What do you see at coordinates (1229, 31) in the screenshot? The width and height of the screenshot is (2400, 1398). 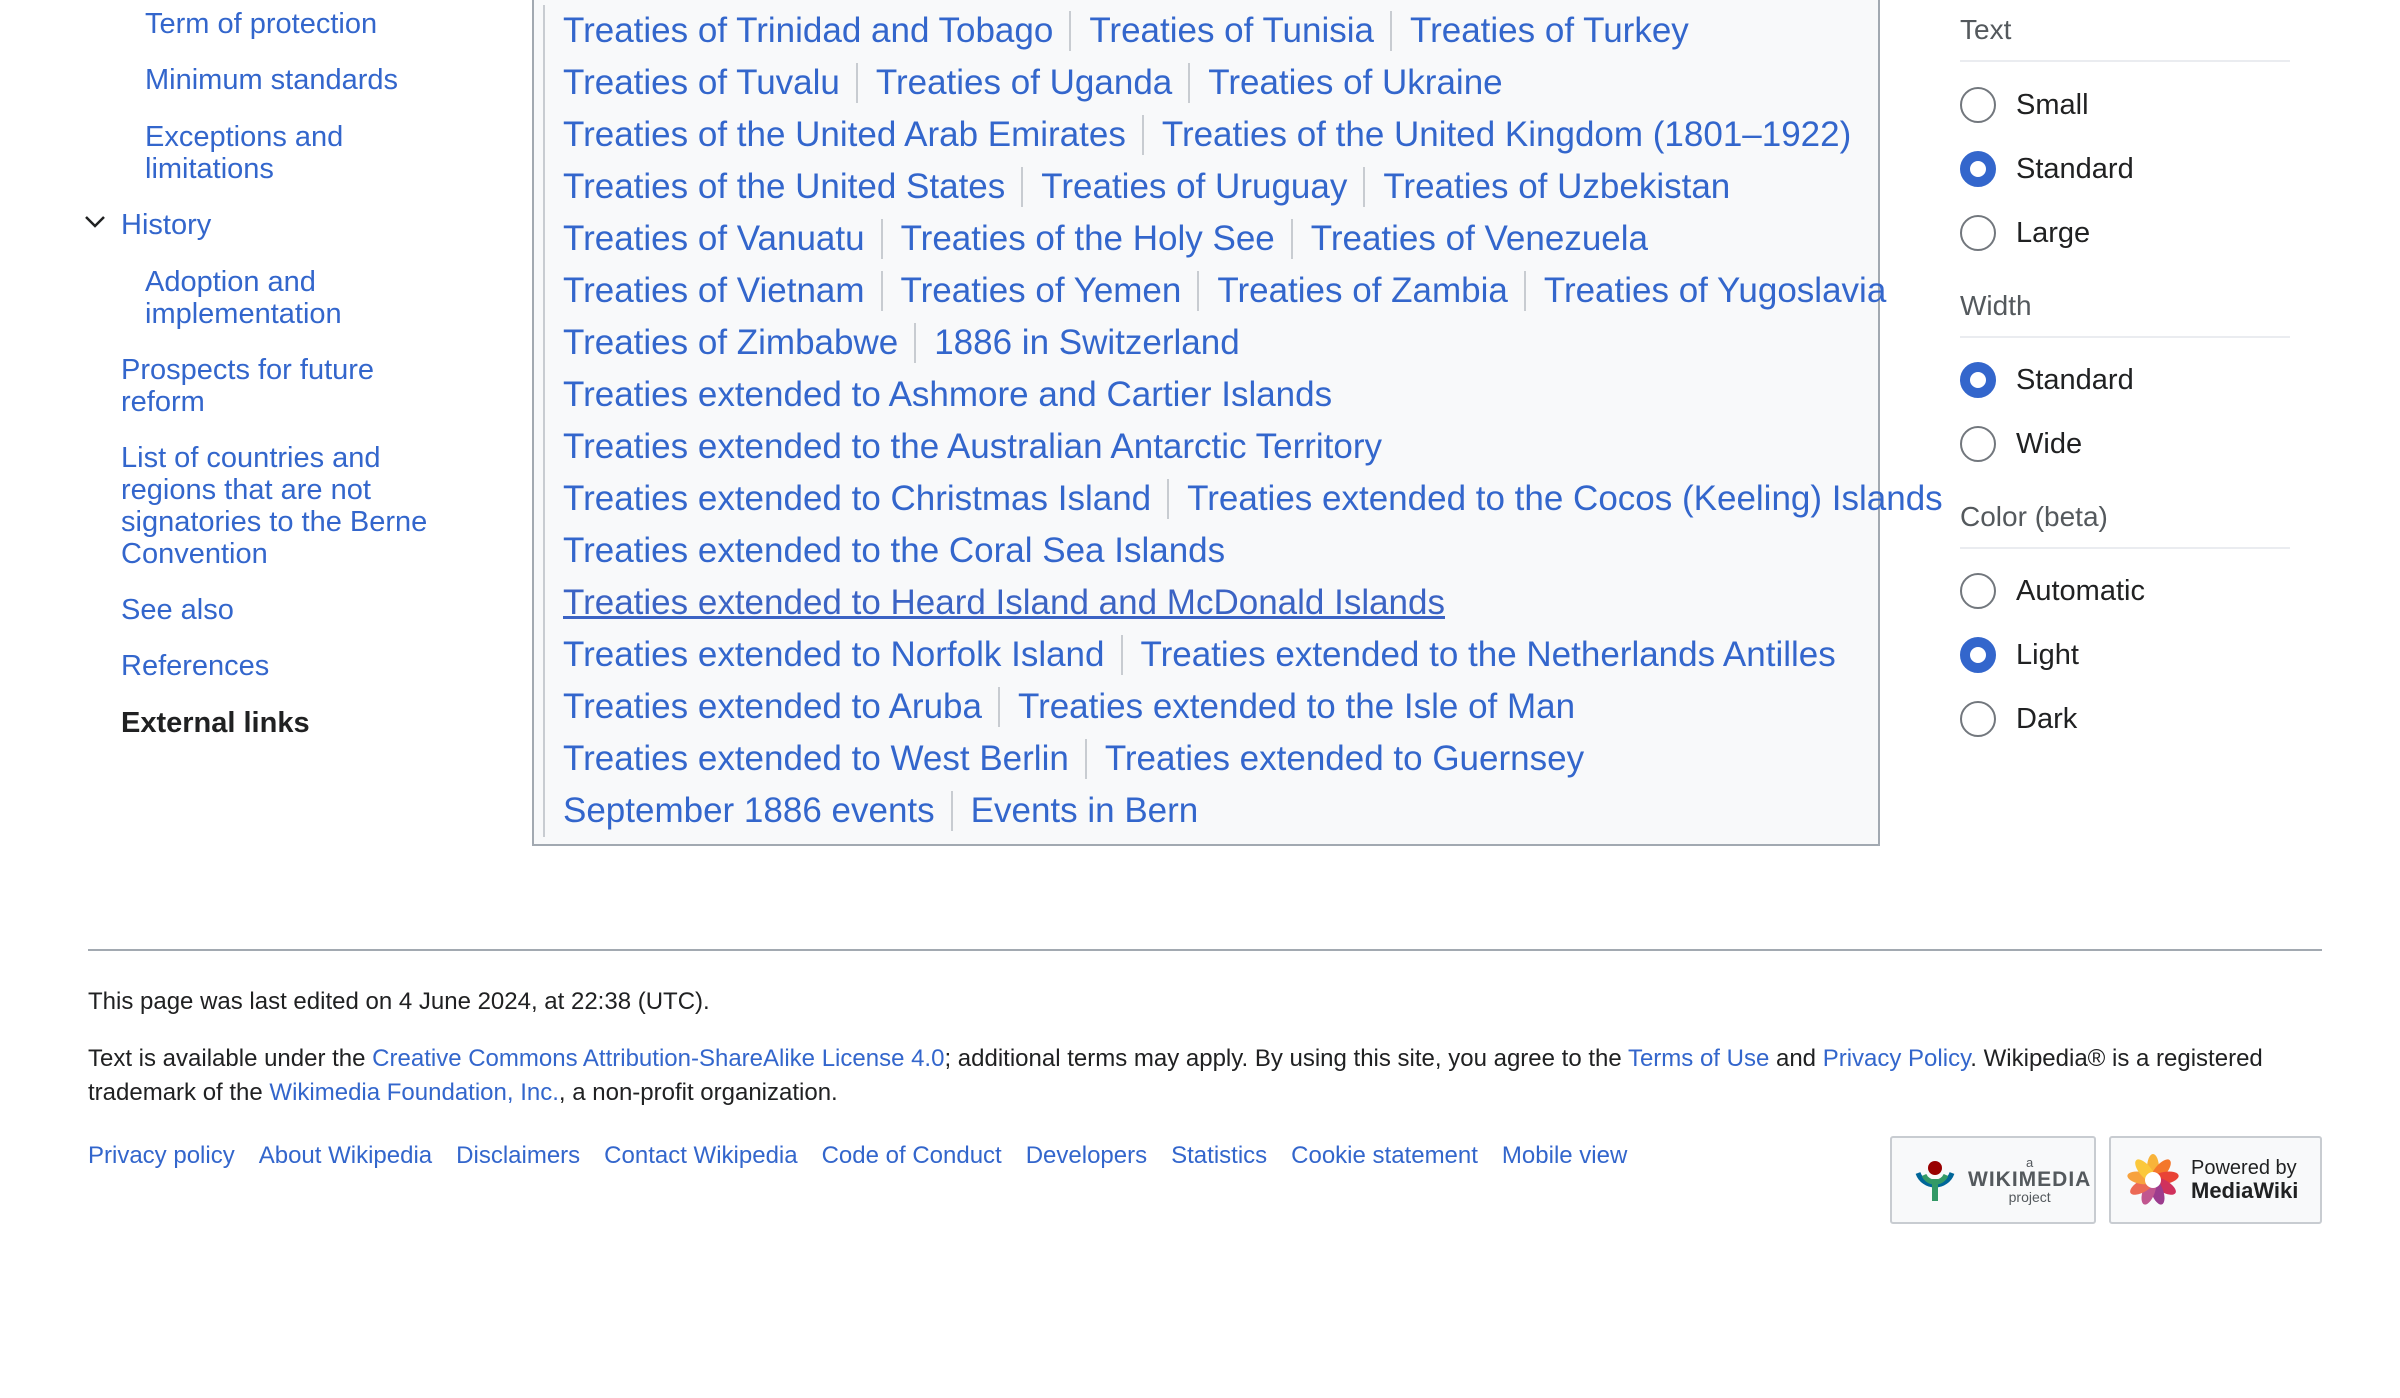 I see `navbox-link: Treaties of Tunisia` at bounding box center [1229, 31].